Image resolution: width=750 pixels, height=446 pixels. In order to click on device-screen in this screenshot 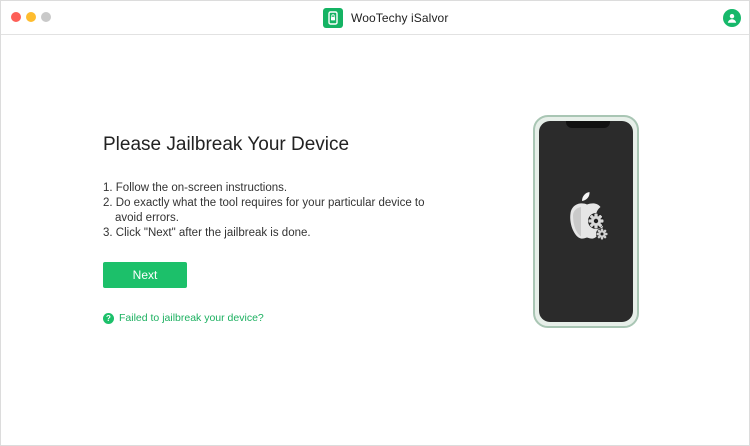, I will do `click(586, 221)`.